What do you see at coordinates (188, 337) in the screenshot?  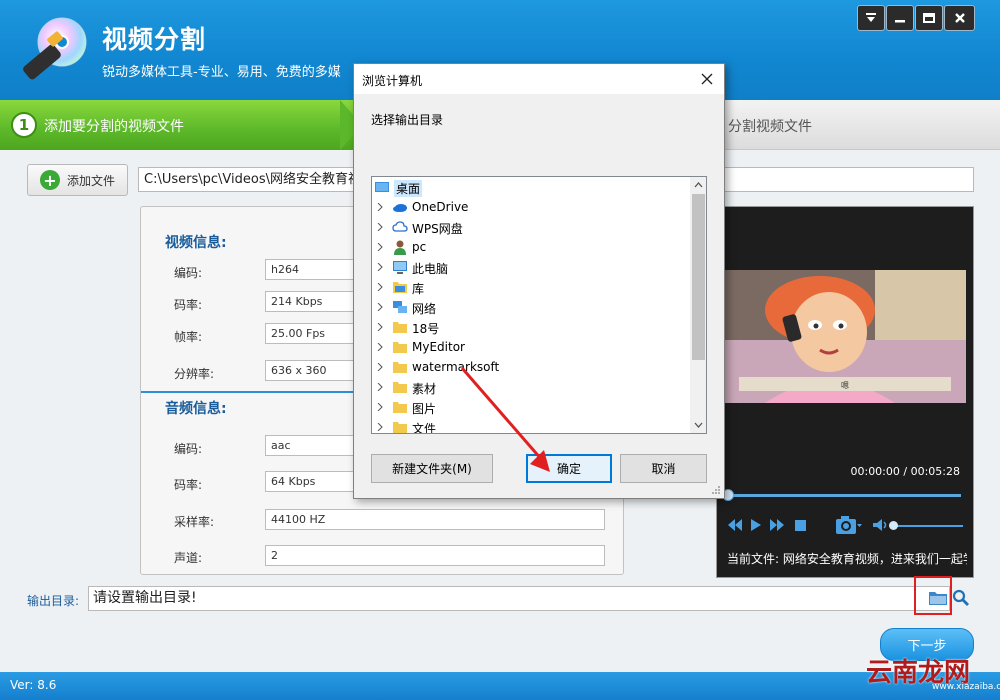 I see `video-framerate-label: 帧率:` at bounding box center [188, 337].